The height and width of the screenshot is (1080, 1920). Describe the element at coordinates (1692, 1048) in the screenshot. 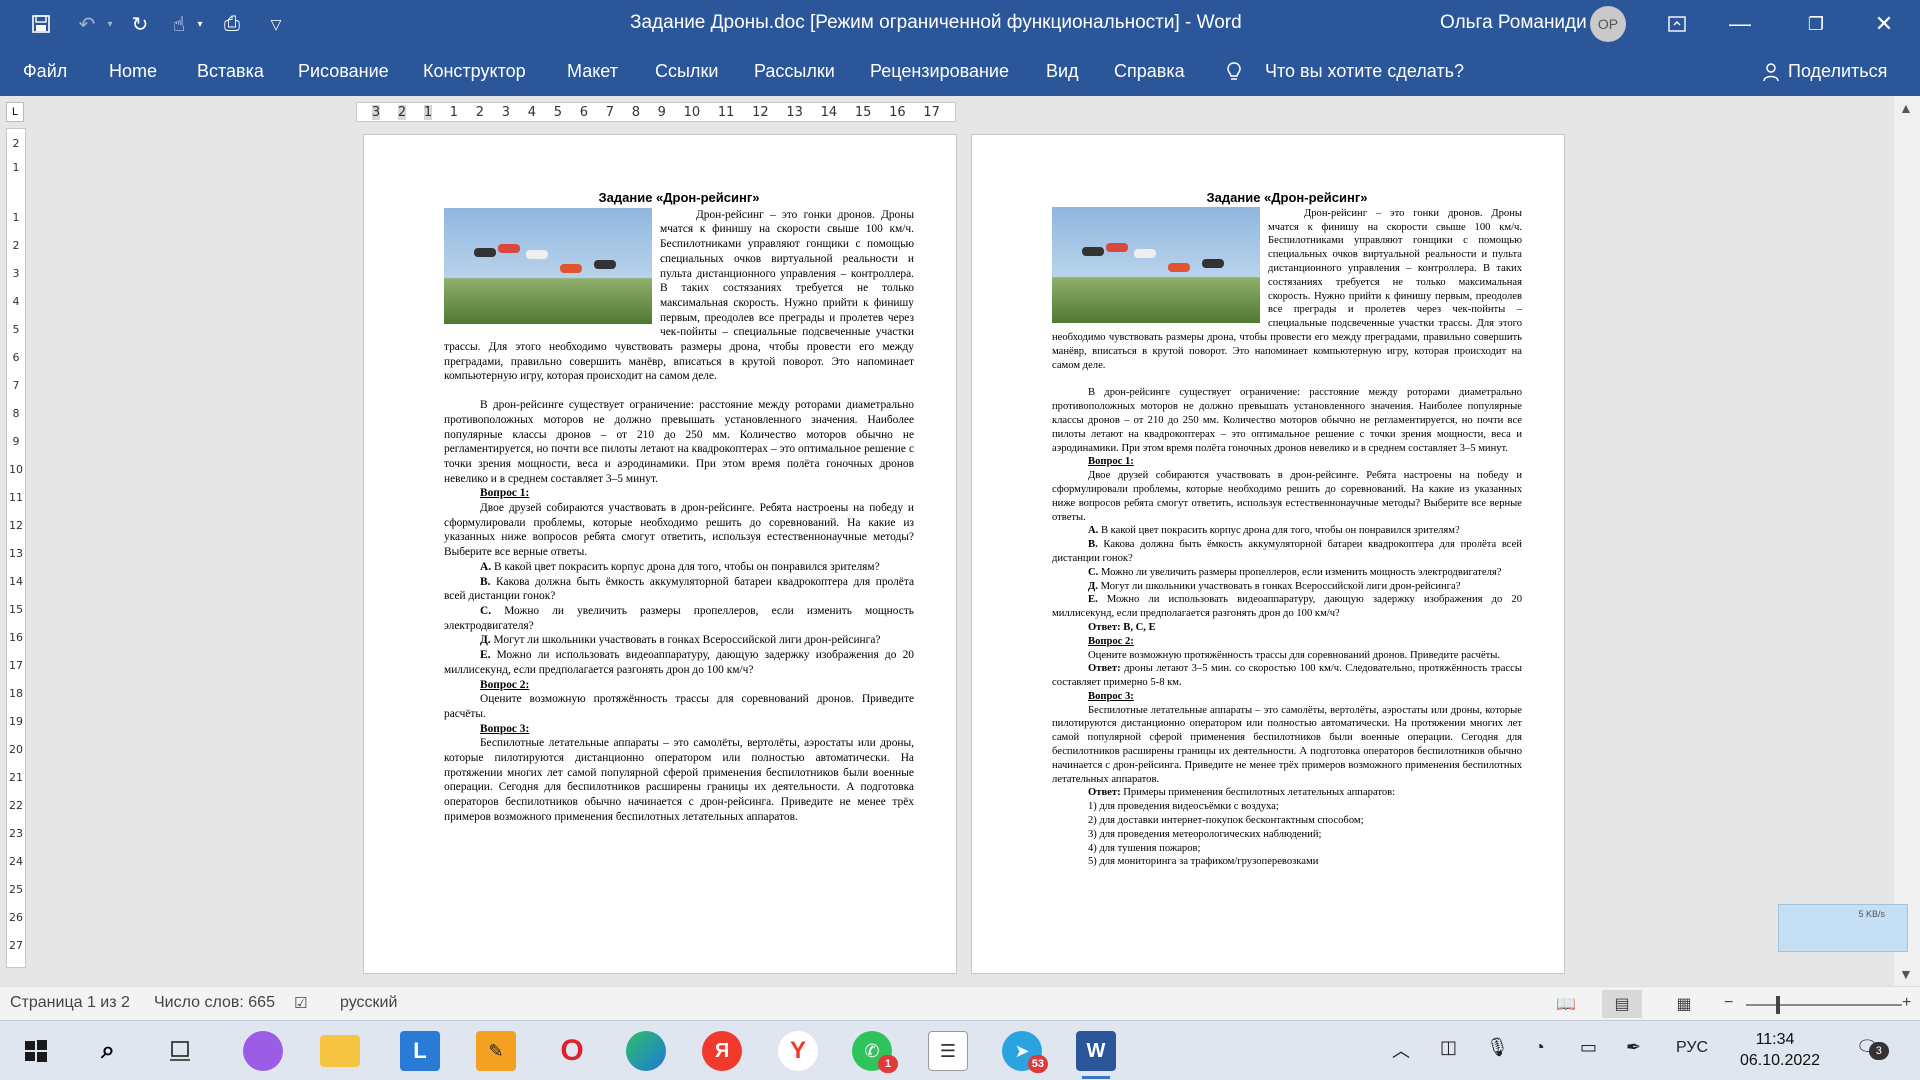

I see `input-language: РУС` at that location.